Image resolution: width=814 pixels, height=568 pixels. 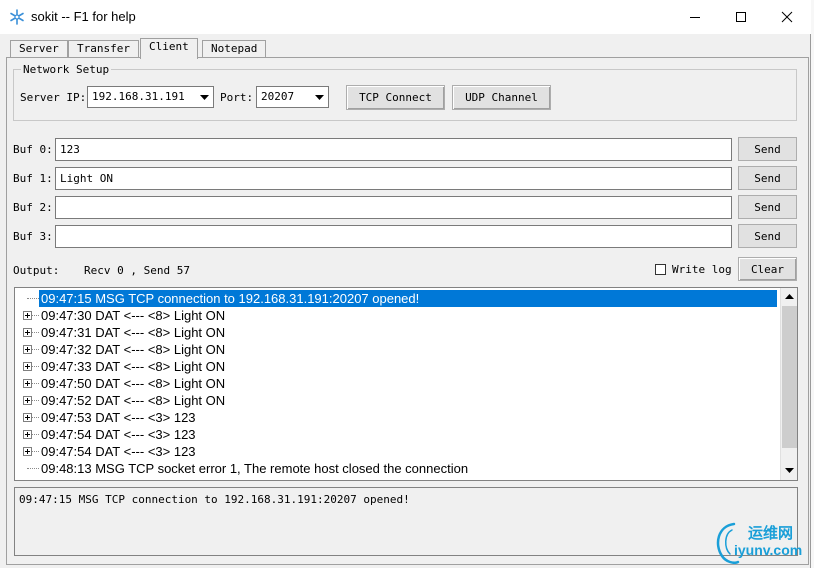 What do you see at coordinates (501, 97) in the screenshot?
I see `udp-channel-button: UDP Channel` at bounding box center [501, 97].